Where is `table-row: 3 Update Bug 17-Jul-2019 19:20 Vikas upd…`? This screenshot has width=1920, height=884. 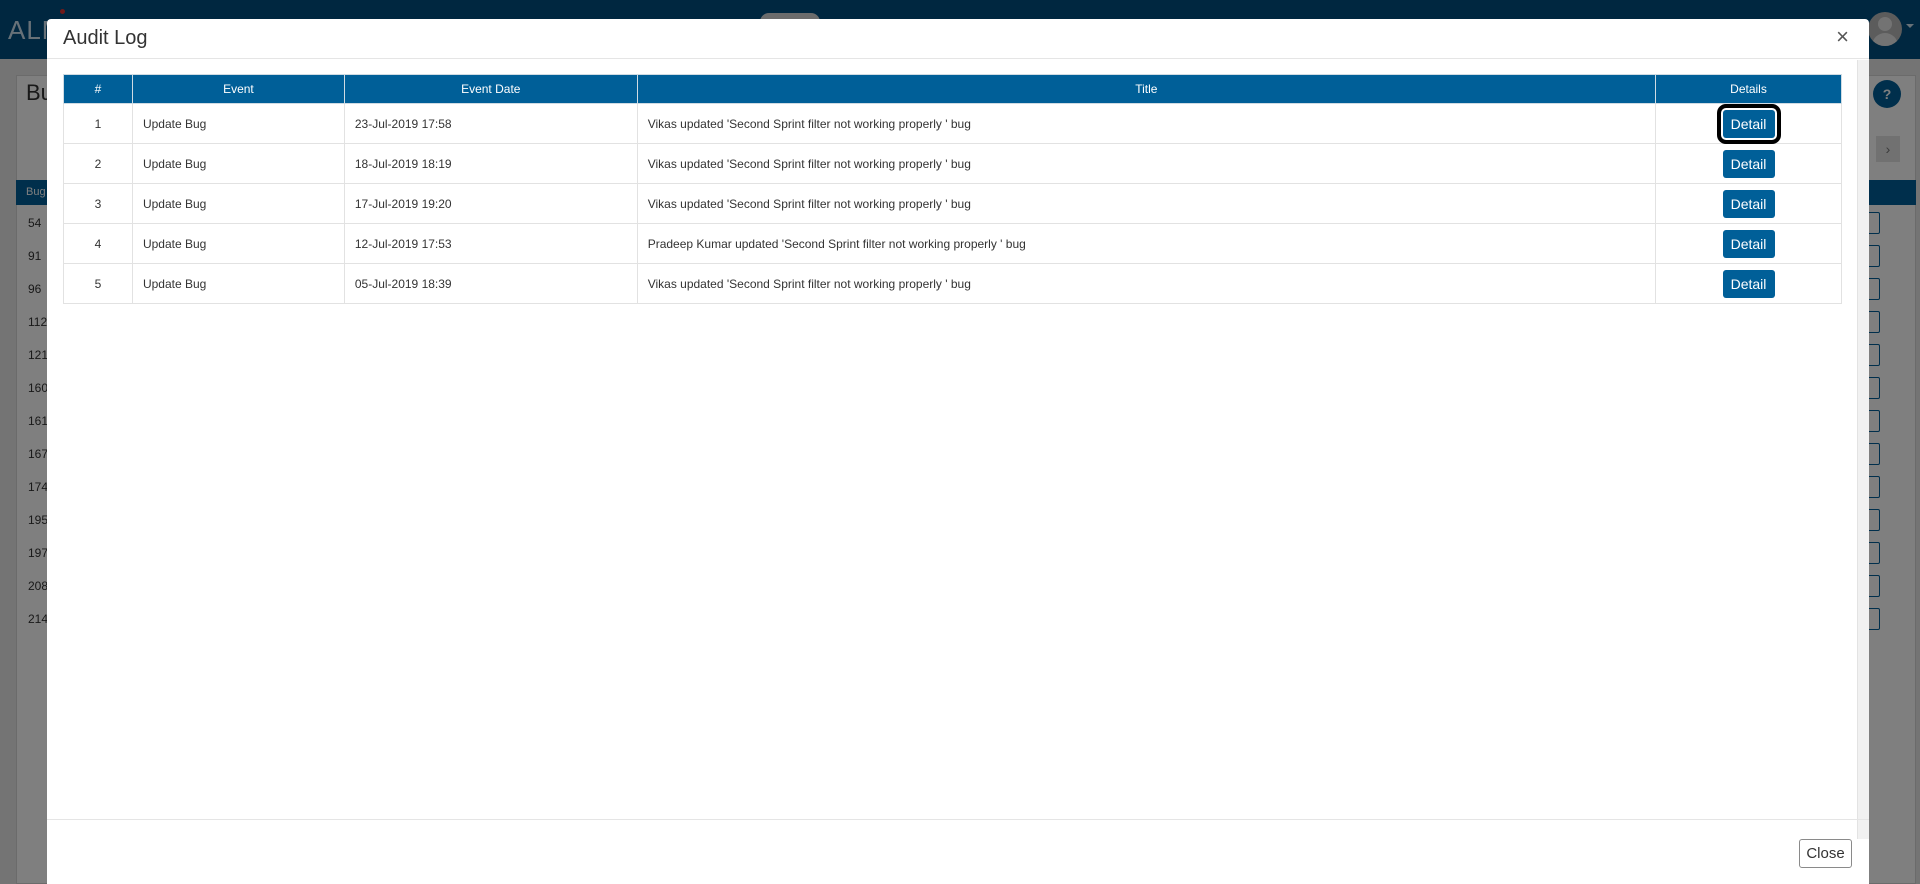
table-row: 3 Update Bug 17-Jul-2019 19:20 Vikas upd… is located at coordinates (952, 203).